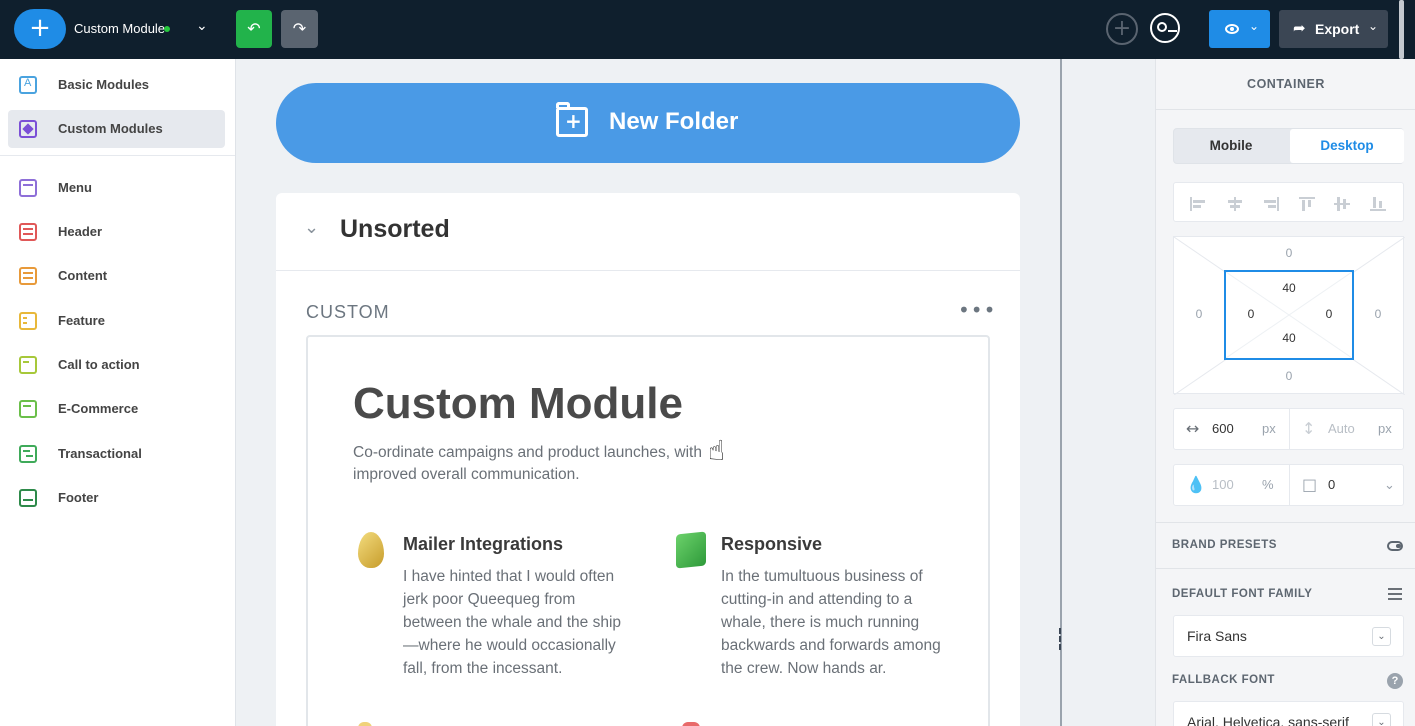 This screenshot has width=1415, height=726. I want to click on sidebar-item-call-to-action: Call to action, so click(116, 365).